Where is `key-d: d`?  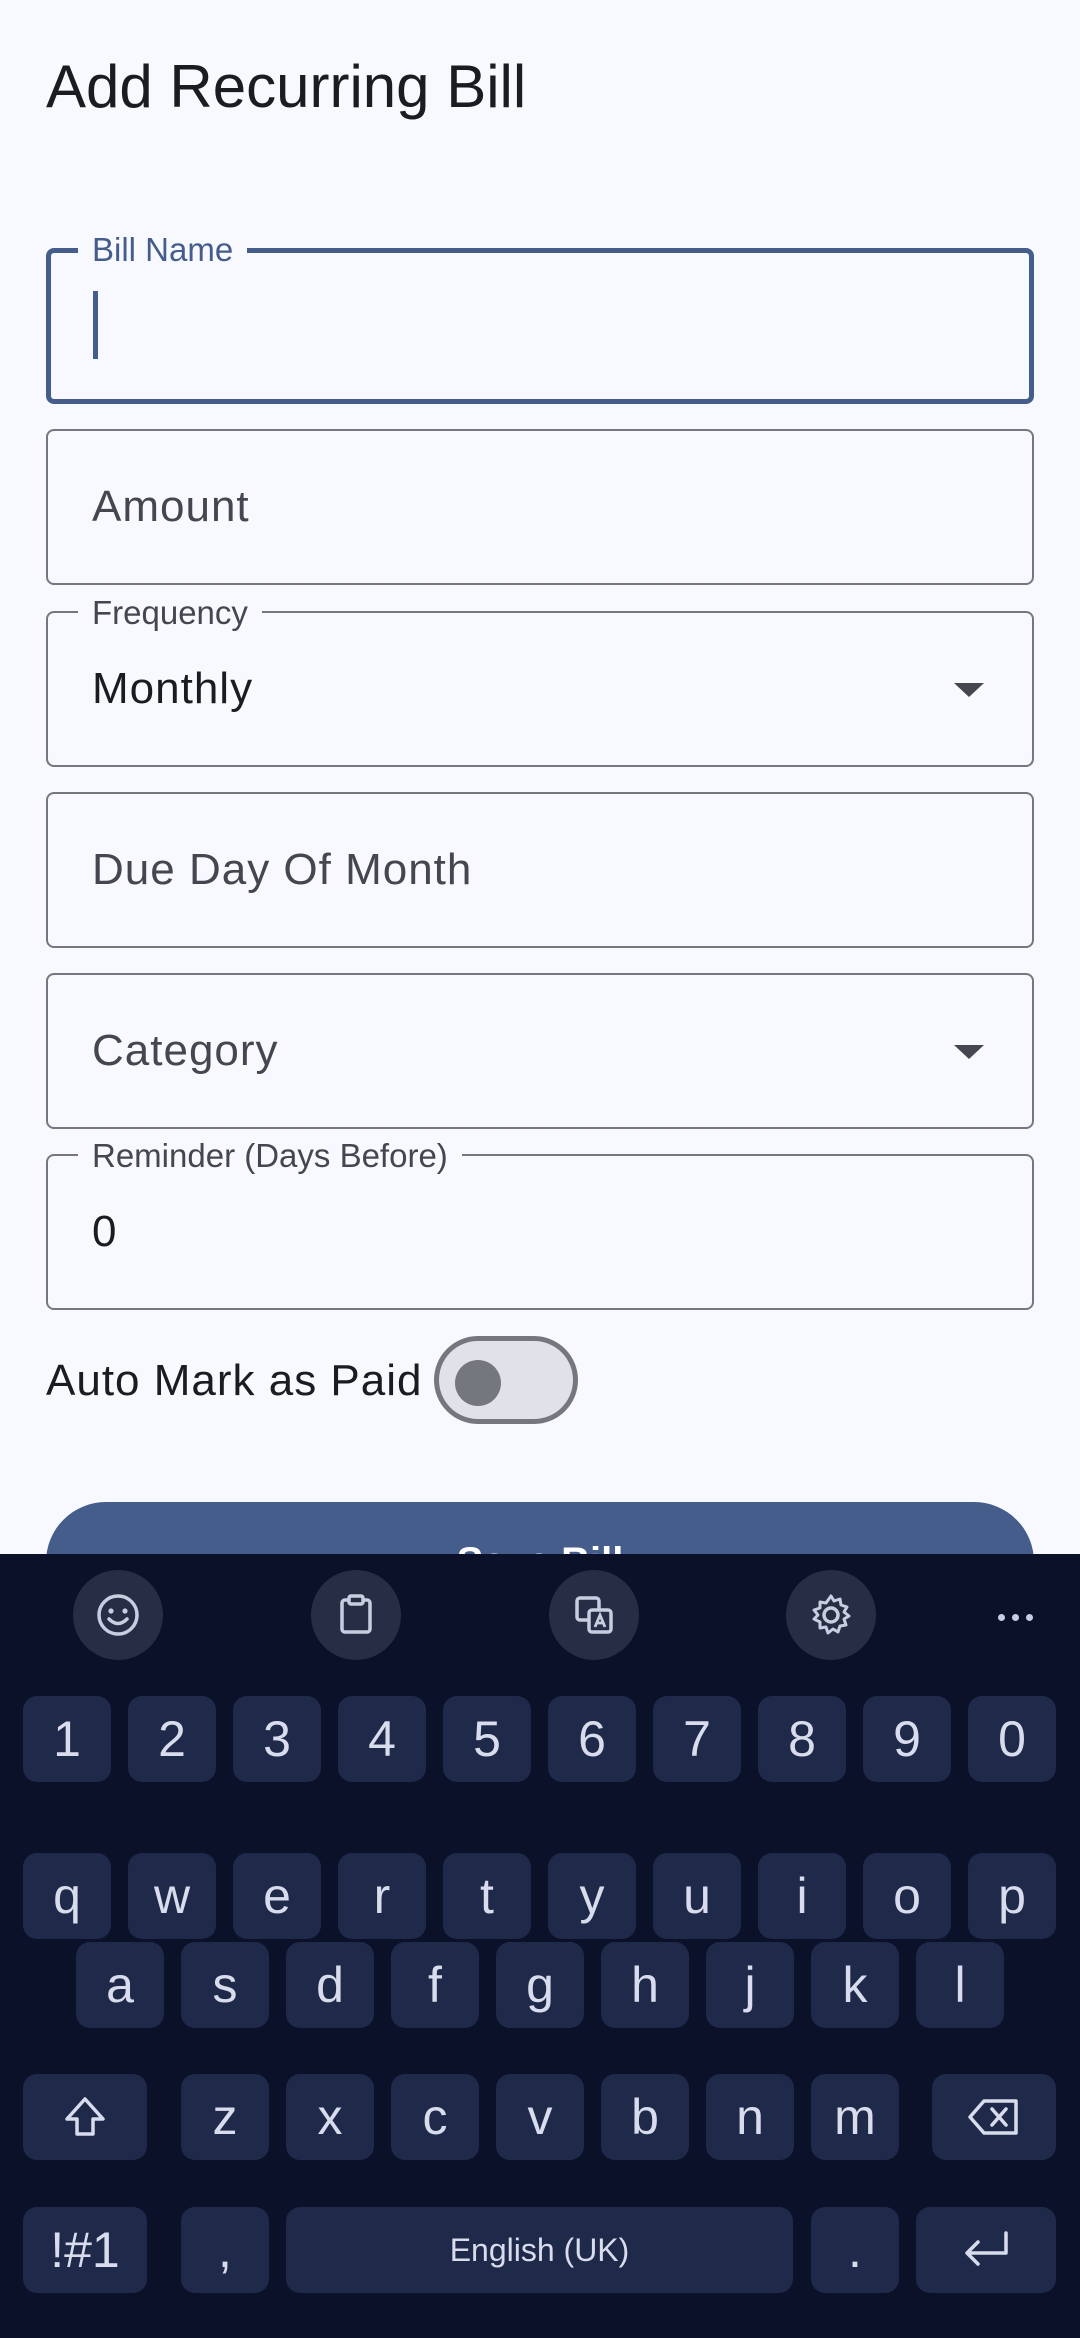
key-d: d is located at coordinates (330, 1985).